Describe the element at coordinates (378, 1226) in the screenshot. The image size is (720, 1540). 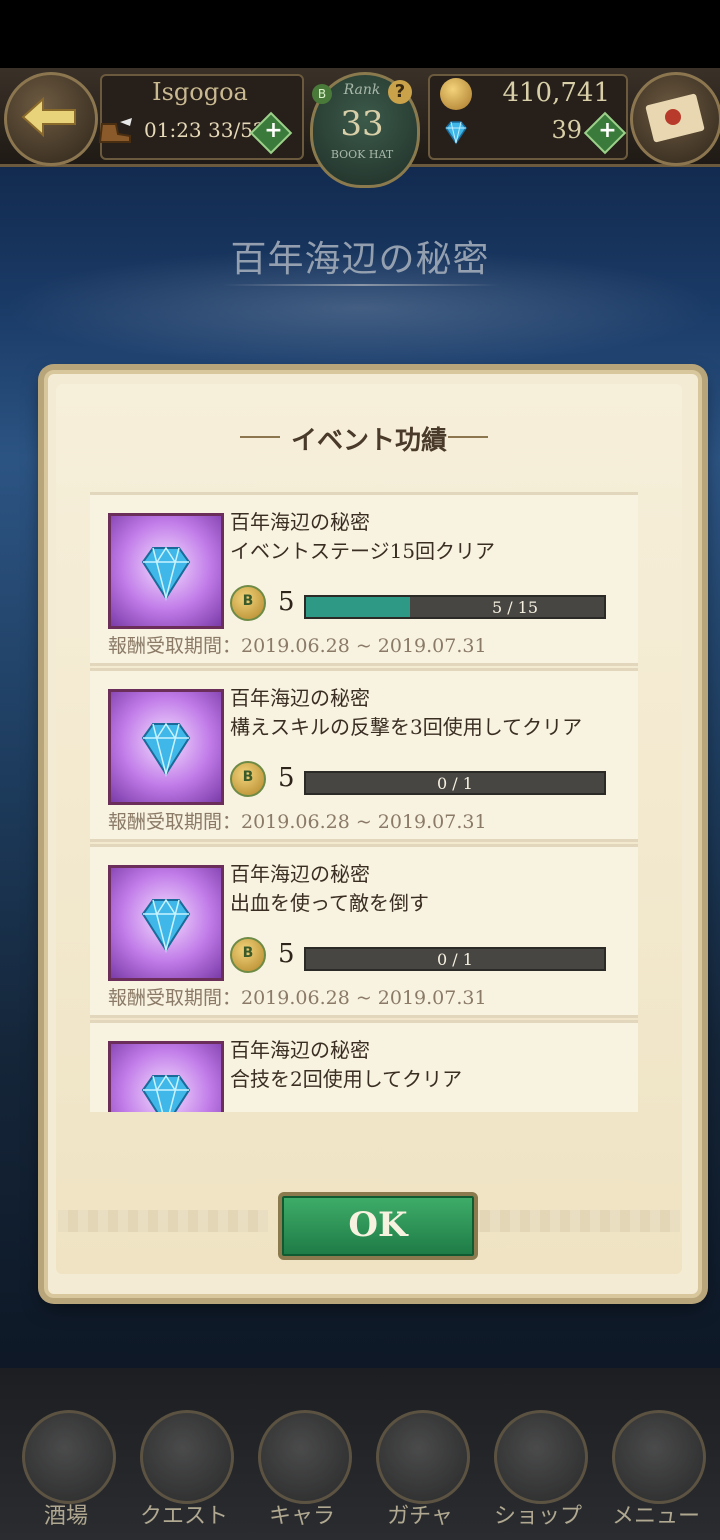
I see `ok-button: OK` at that location.